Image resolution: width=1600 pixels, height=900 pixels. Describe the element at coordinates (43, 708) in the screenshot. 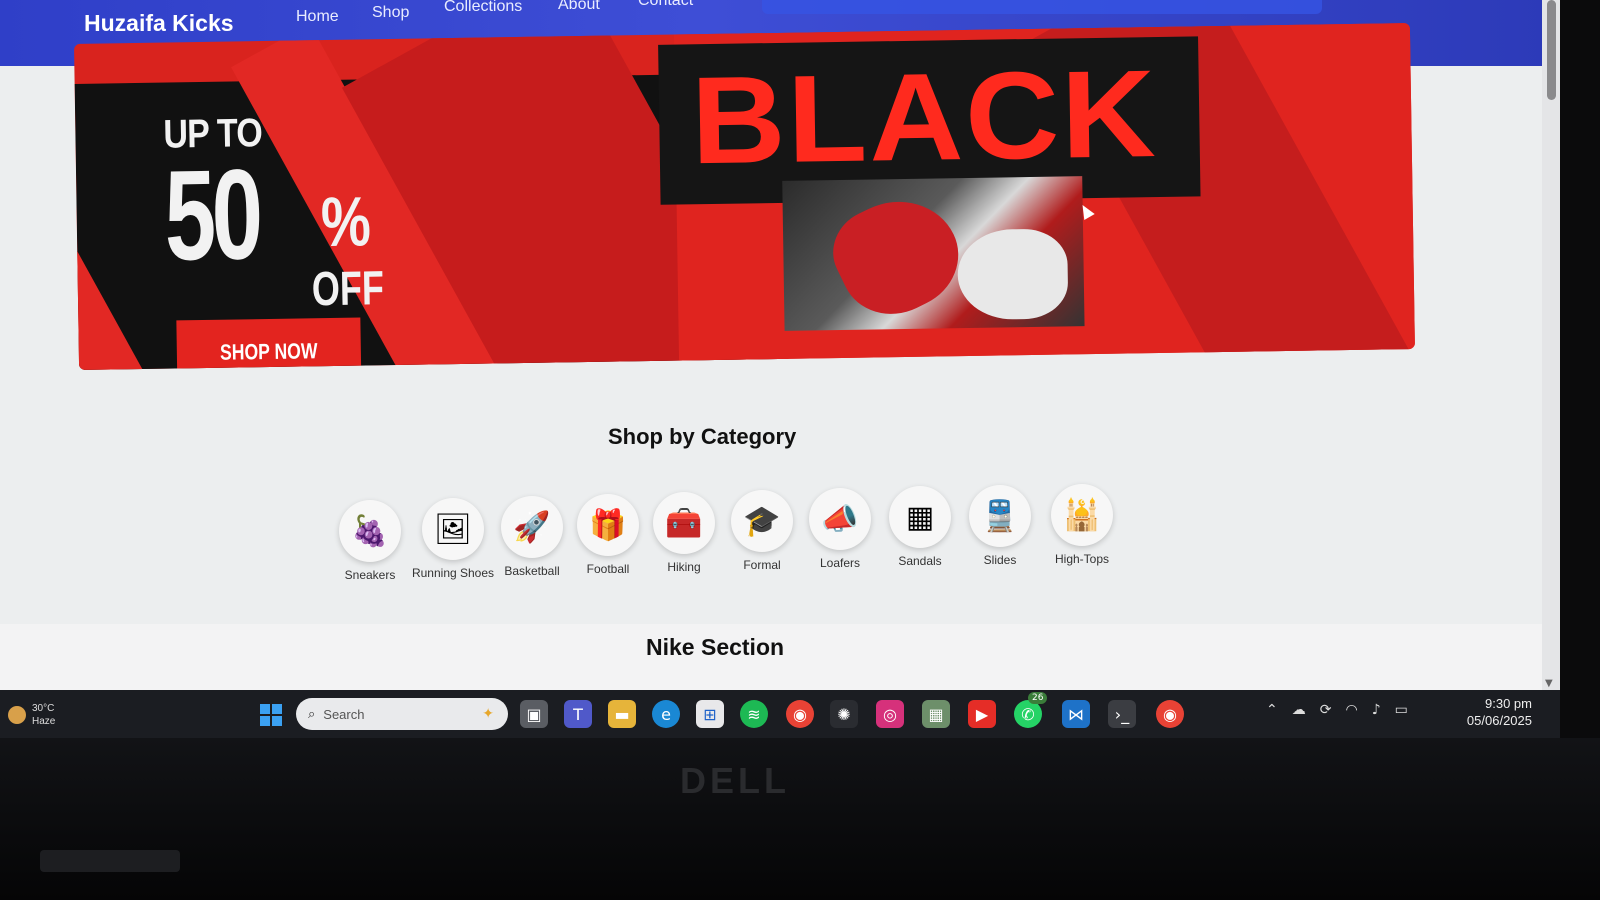

I see `weather-temperature: 30°C` at that location.